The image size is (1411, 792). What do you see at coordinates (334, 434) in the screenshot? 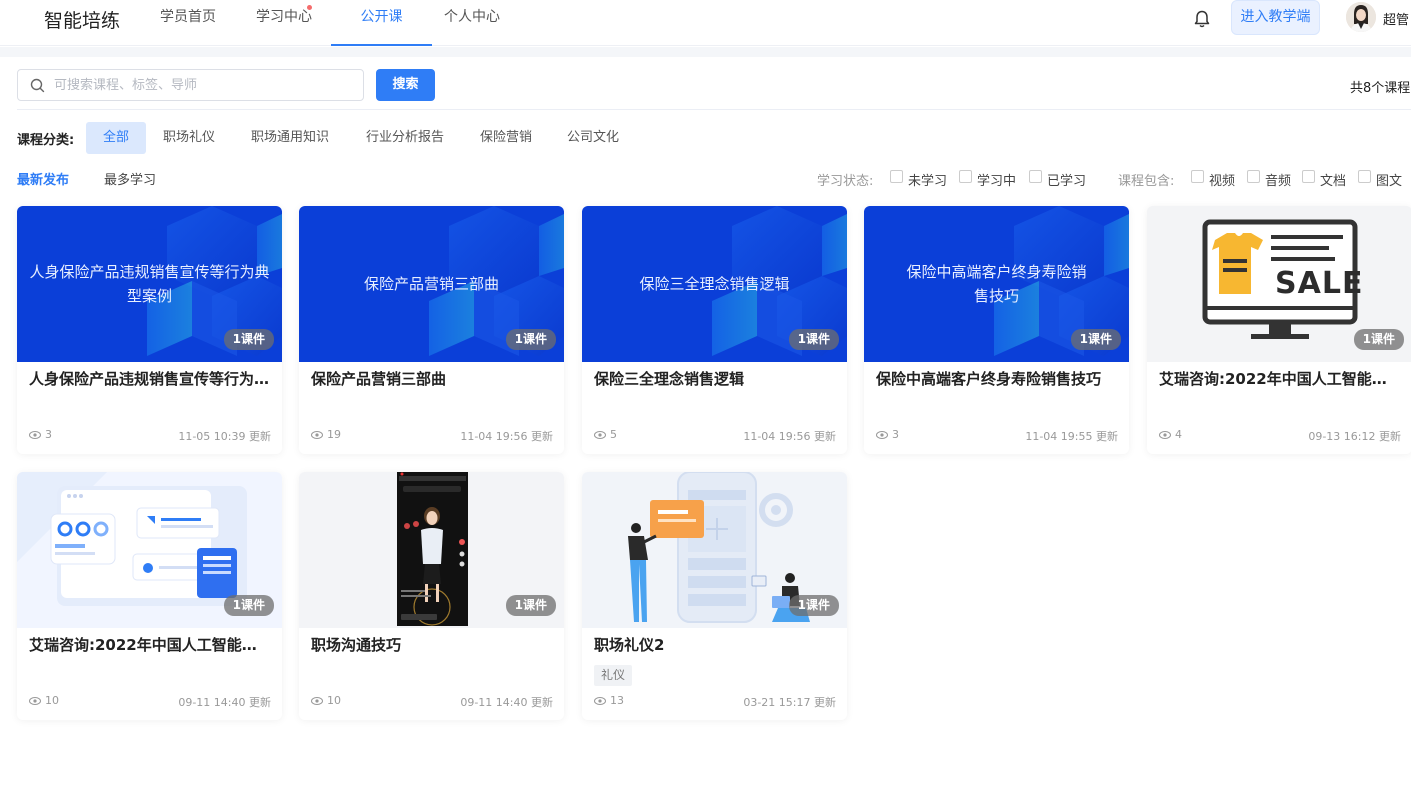
I see `view-count-value: 19` at bounding box center [334, 434].